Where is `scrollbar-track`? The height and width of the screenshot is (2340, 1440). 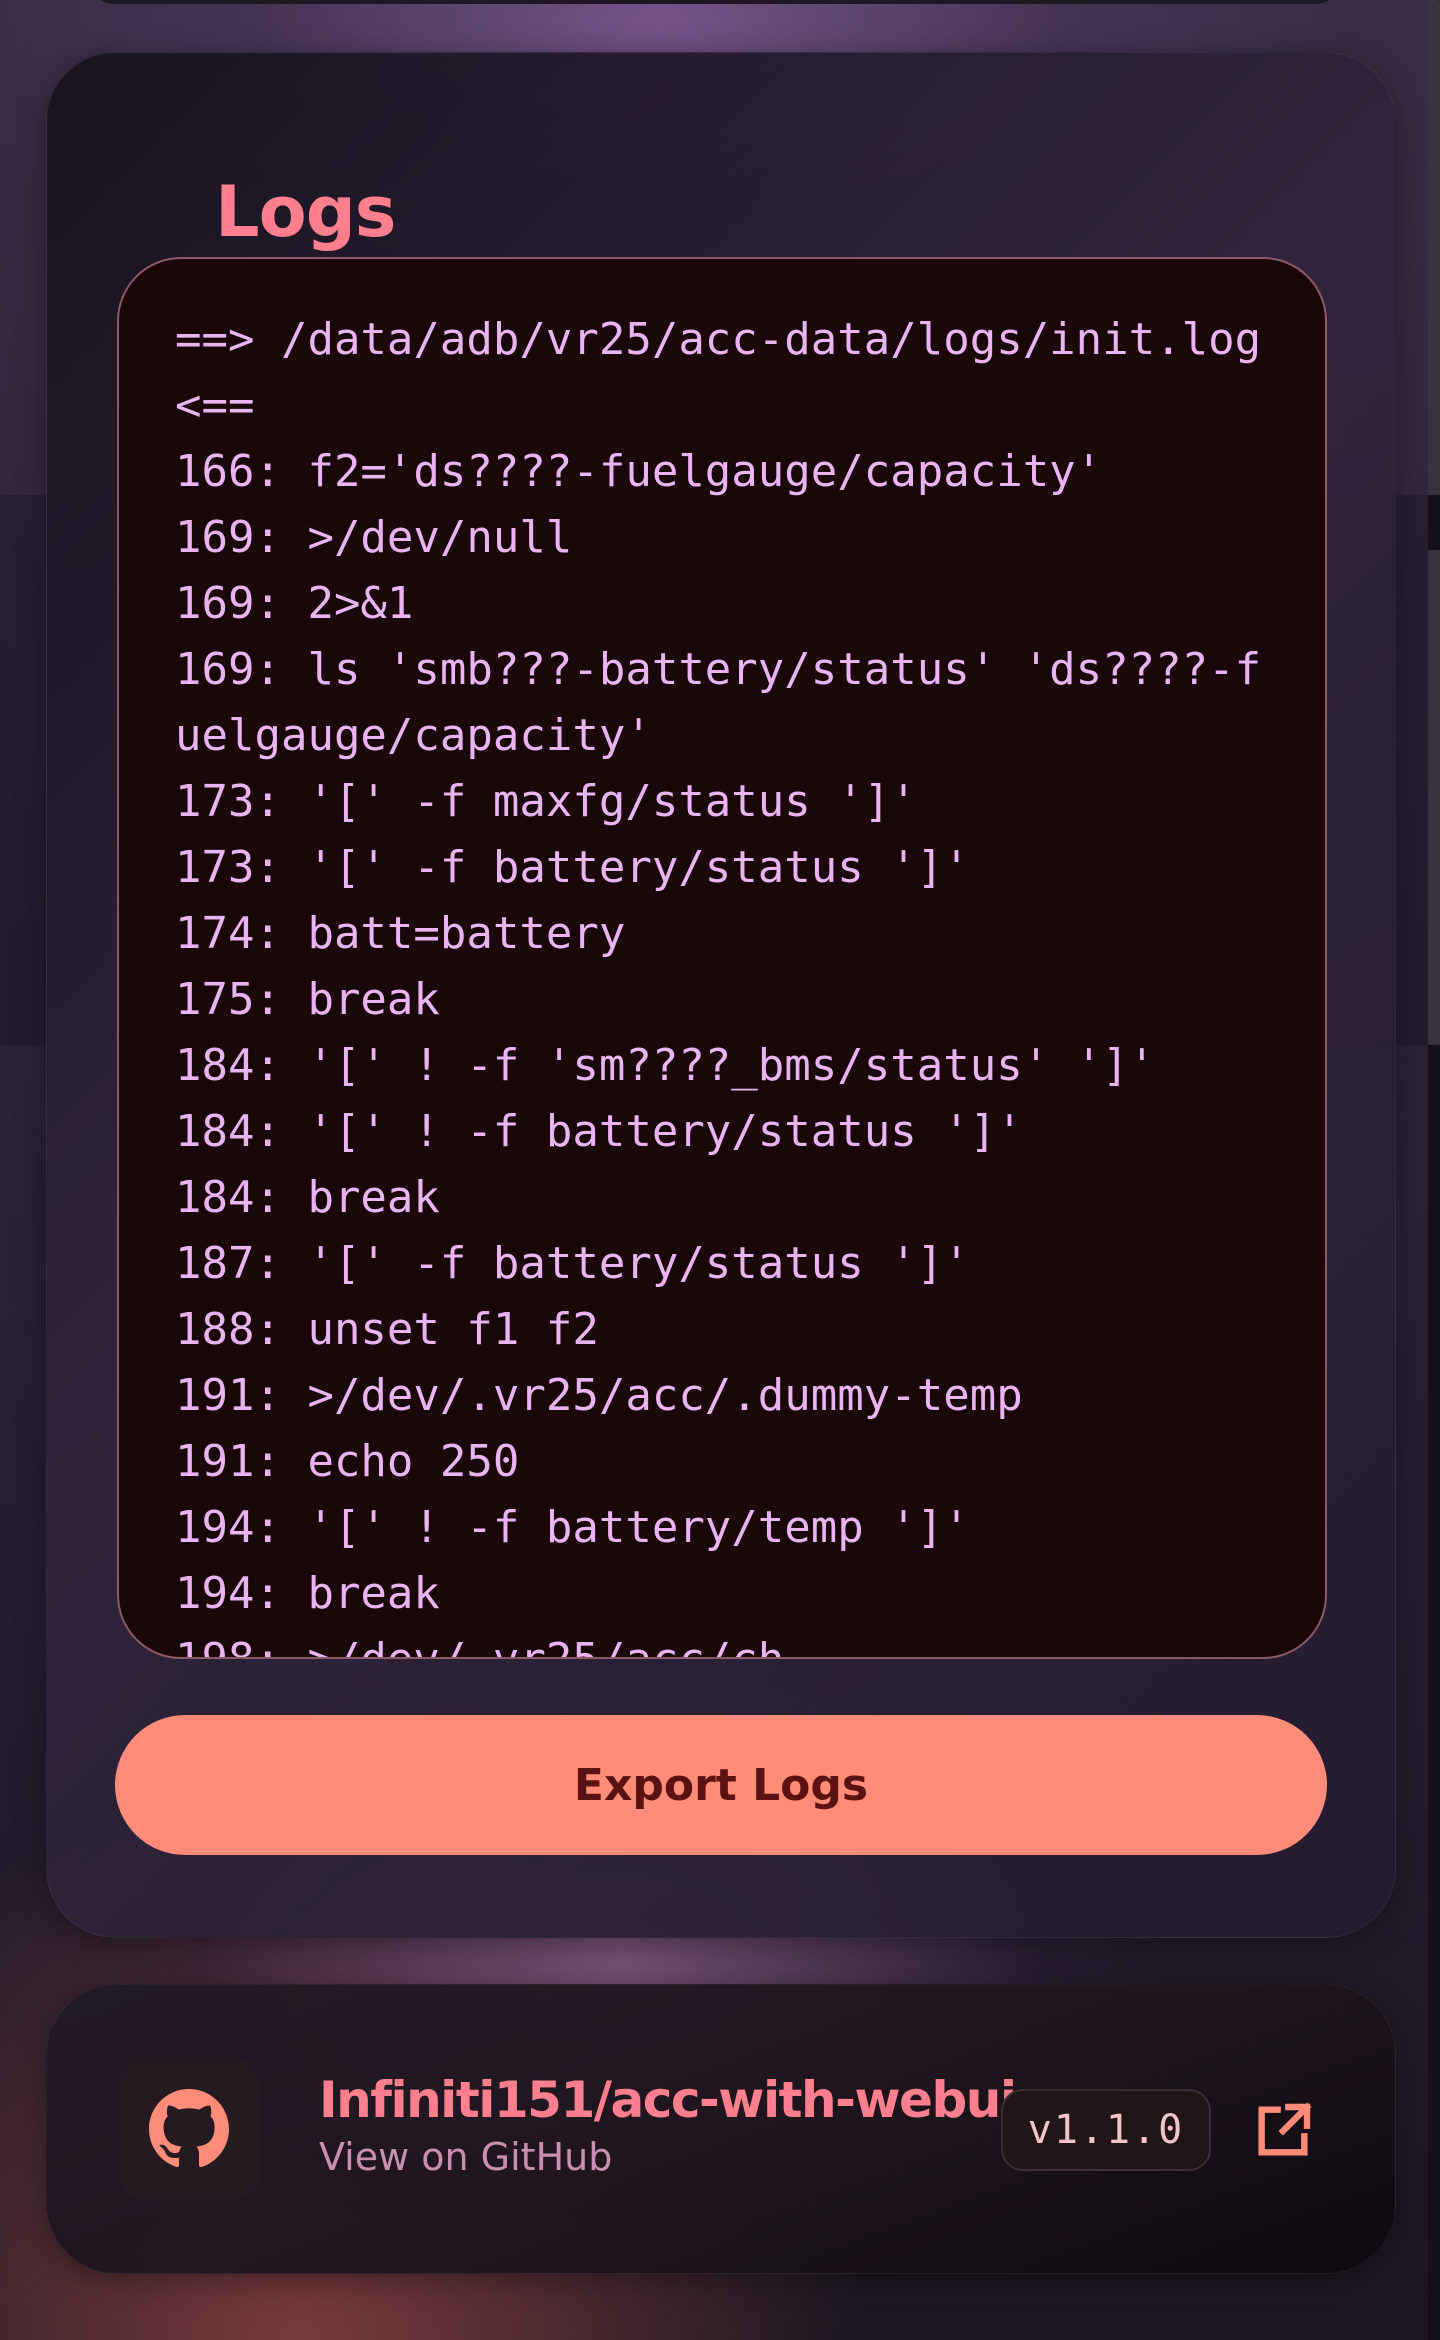
scrollbar-track is located at coordinates (1434, 1170).